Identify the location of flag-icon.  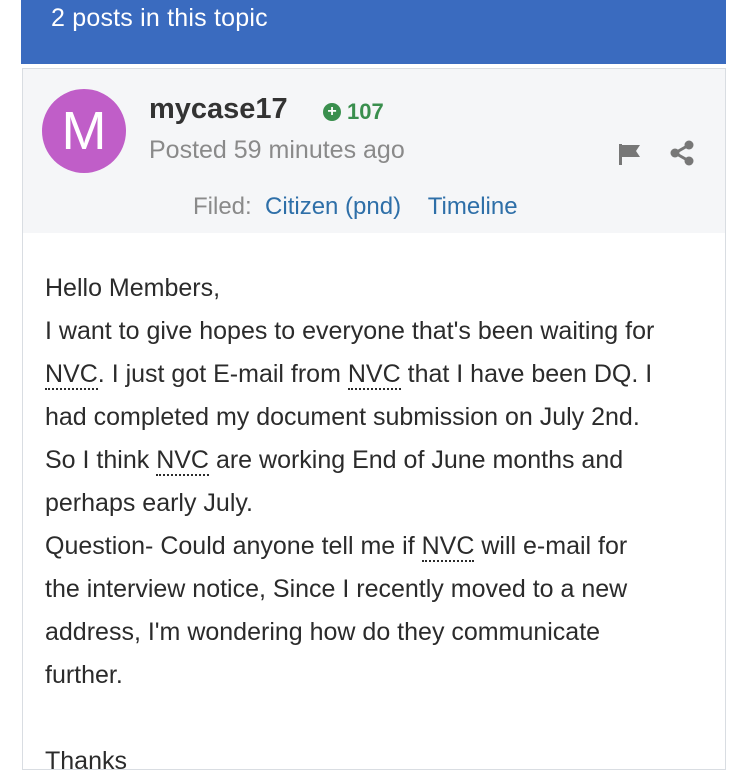
(630, 154).